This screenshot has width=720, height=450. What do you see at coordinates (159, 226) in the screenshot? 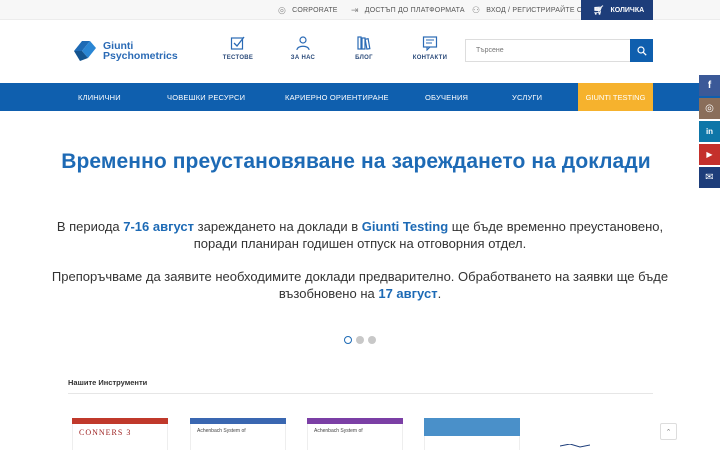
I see `p1-dates: 7-16 август` at bounding box center [159, 226].